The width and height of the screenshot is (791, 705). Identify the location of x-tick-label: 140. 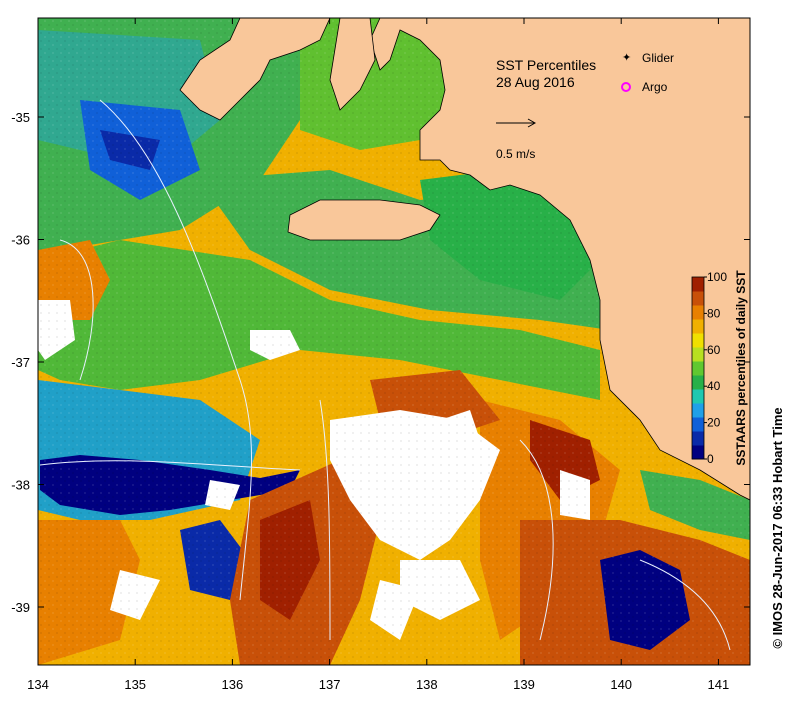
(621, 684).